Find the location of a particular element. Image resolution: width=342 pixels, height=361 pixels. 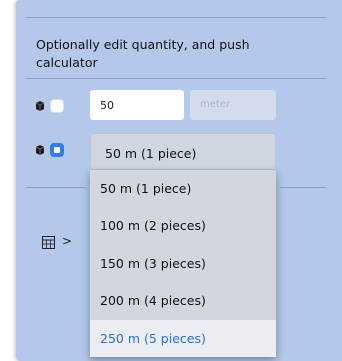

quantity-input is located at coordinates (137, 105).